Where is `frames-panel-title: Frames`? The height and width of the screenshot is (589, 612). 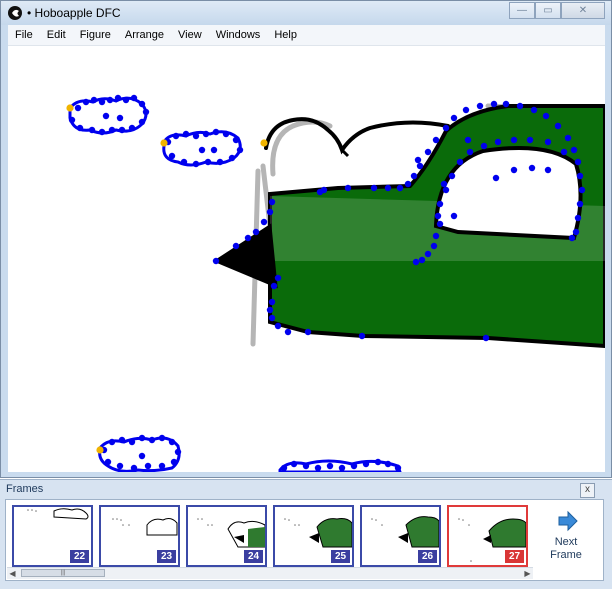 frames-panel-title: Frames is located at coordinates (25, 489).